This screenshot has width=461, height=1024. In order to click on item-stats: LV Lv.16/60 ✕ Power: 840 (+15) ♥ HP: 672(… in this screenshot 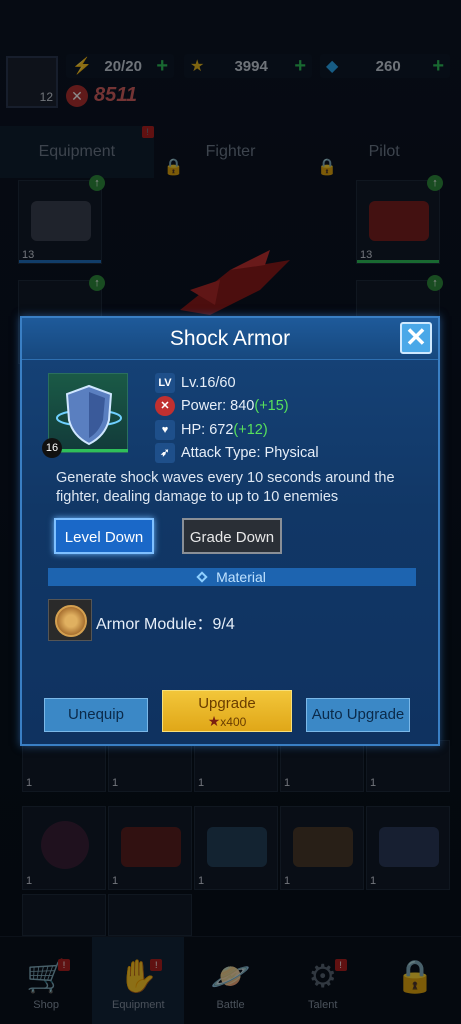, I will do `click(237, 418)`.